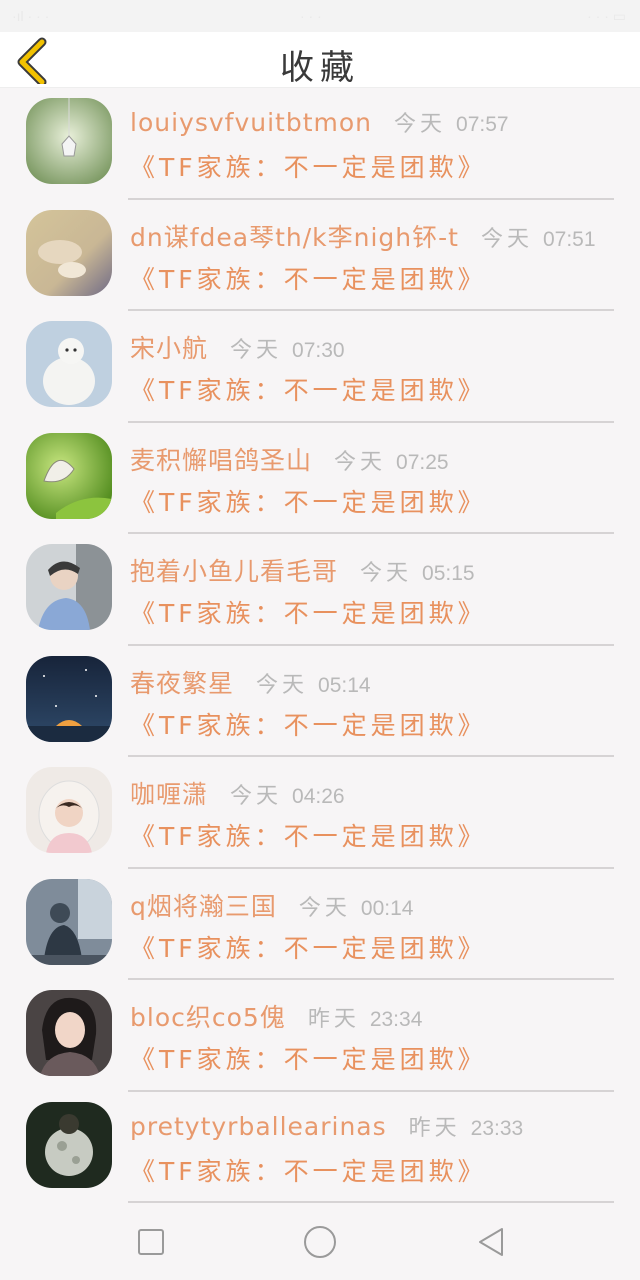  I want to click on timestamp: 今天 05:14, so click(313, 685).